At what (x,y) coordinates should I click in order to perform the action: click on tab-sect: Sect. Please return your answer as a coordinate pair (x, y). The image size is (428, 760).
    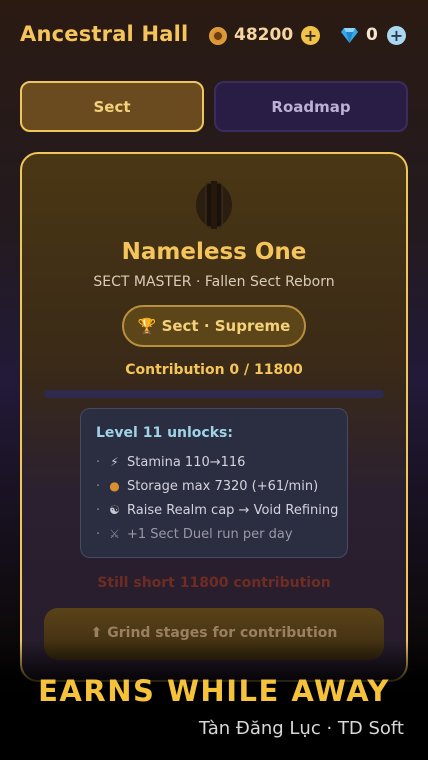
    Looking at the image, I should click on (112, 106).